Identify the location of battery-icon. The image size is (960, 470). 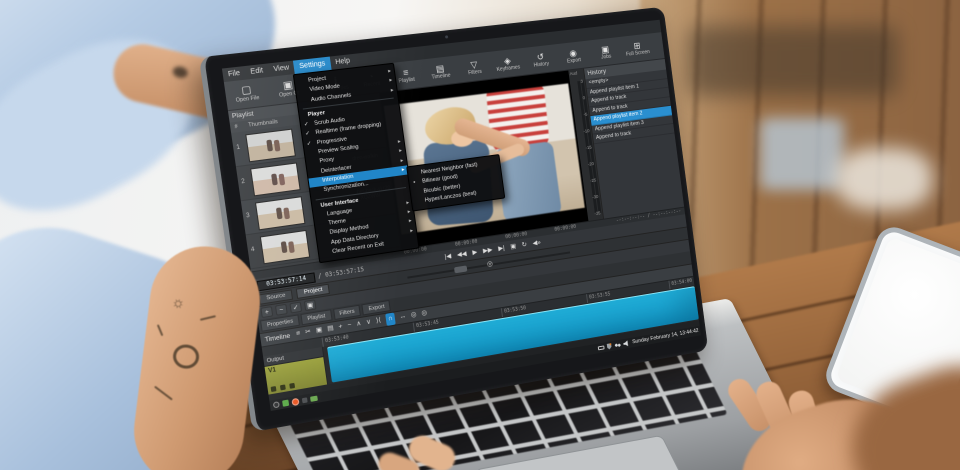
(601, 348).